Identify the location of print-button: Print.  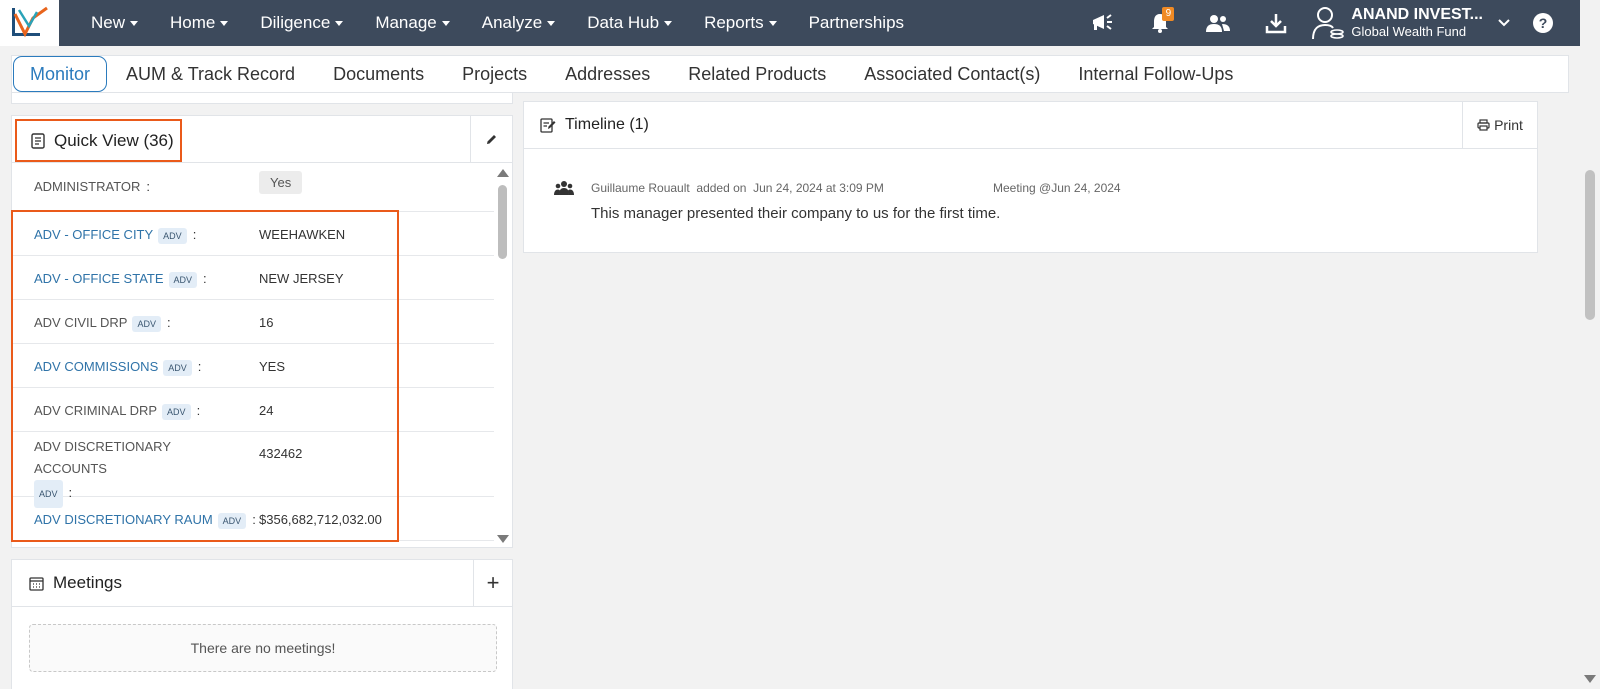
(1499, 125).